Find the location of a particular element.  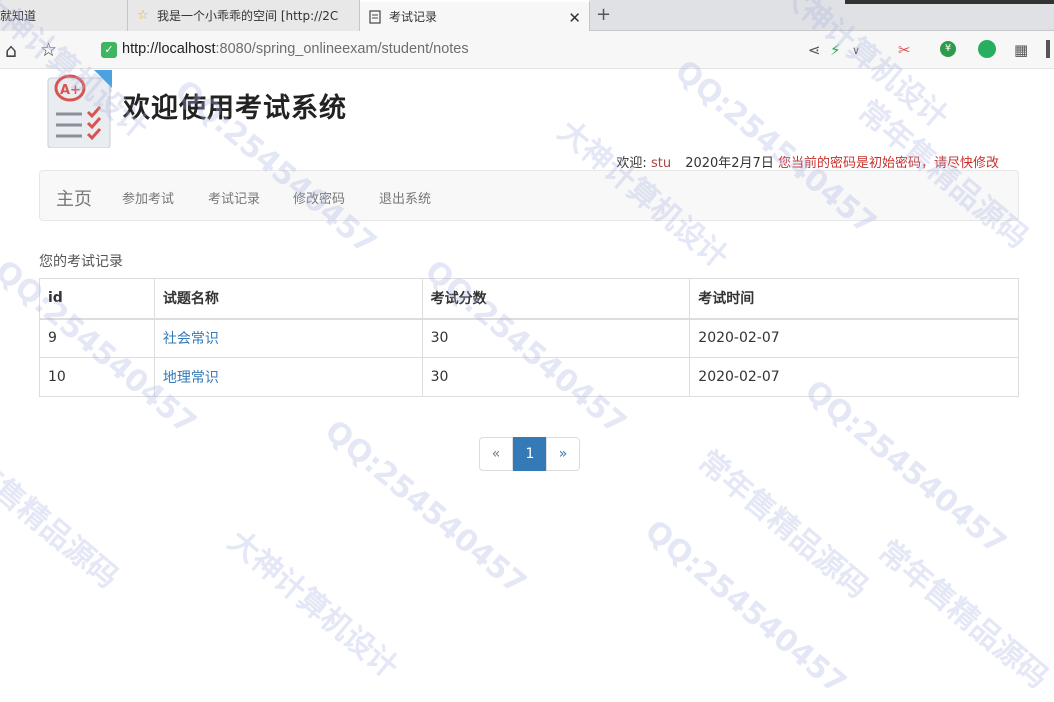

url-path: :8080/spring_onlineexam/student/notes is located at coordinates (342, 49).